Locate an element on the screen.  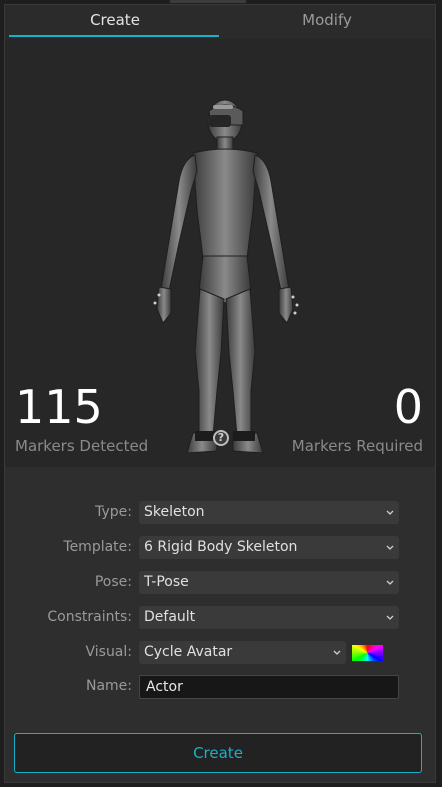
type-value: Skeleton is located at coordinates (174, 512).